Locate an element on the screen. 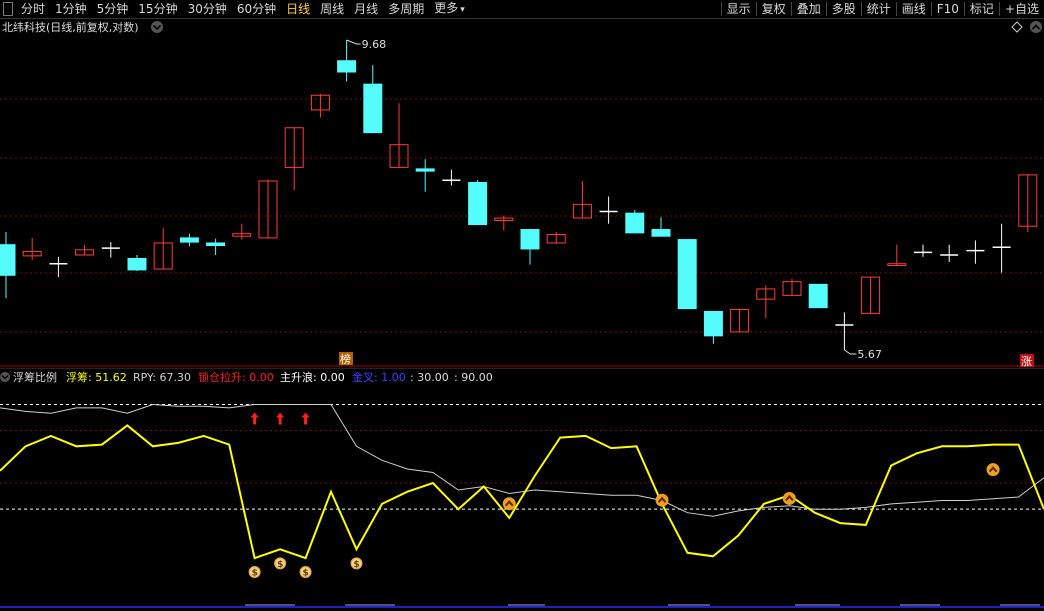  more-caret-icon: ▾ is located at coordinates (462, 10).